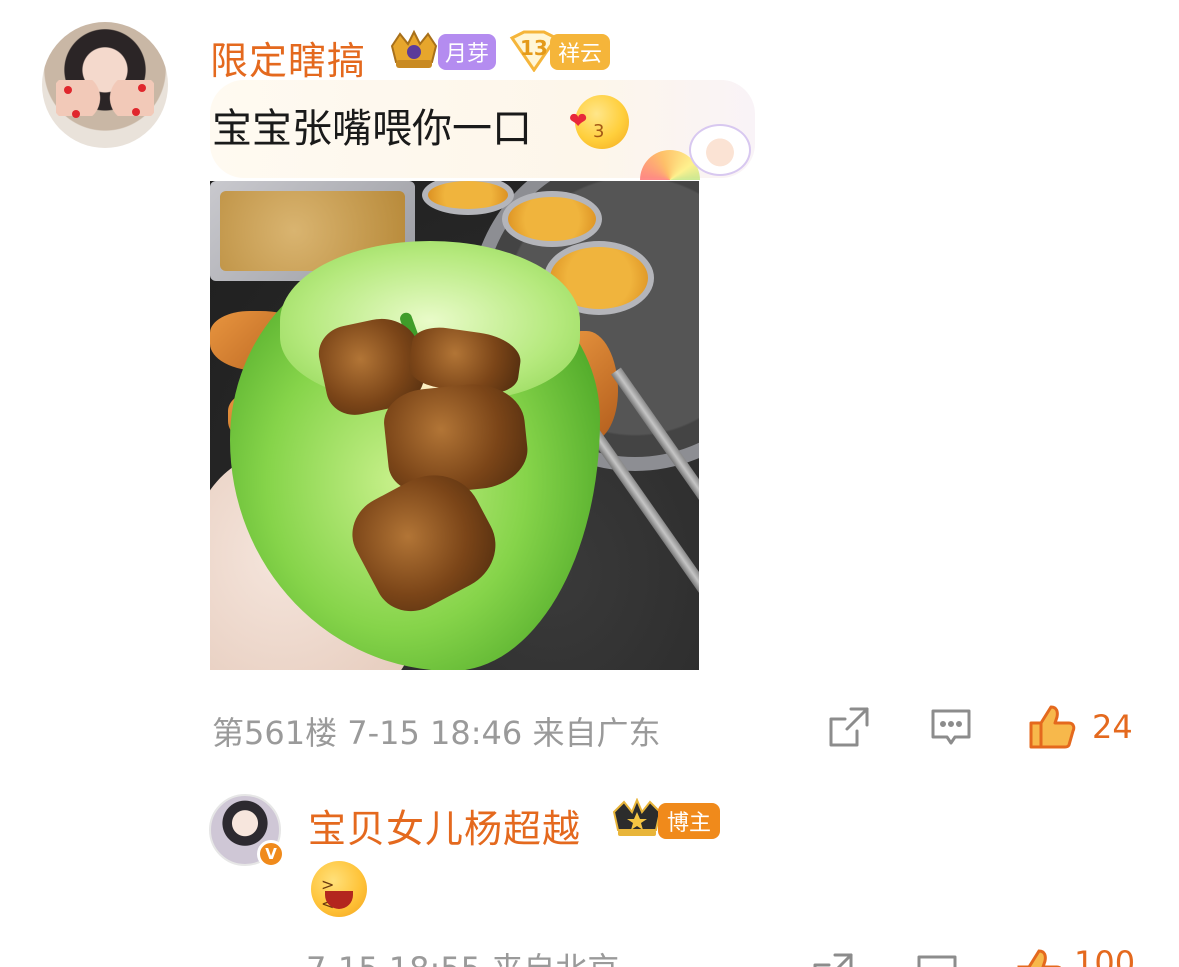 Image resolution: width=1179 pixels, height=967 pixels. I want to click on reply-avatar: V, so click(247, 831).